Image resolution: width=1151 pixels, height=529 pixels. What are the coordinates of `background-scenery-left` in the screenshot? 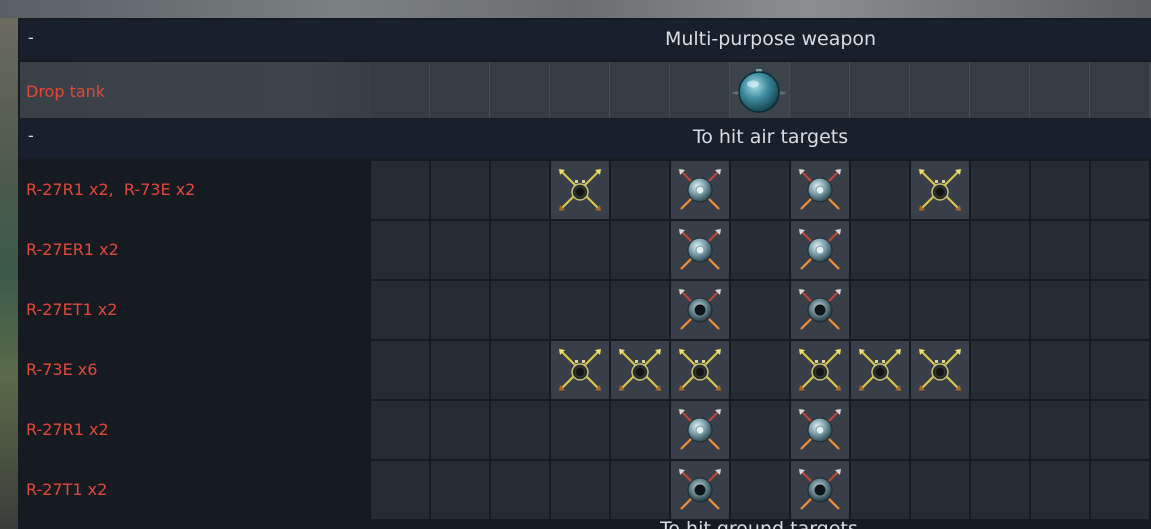 It's located at (9, 273).